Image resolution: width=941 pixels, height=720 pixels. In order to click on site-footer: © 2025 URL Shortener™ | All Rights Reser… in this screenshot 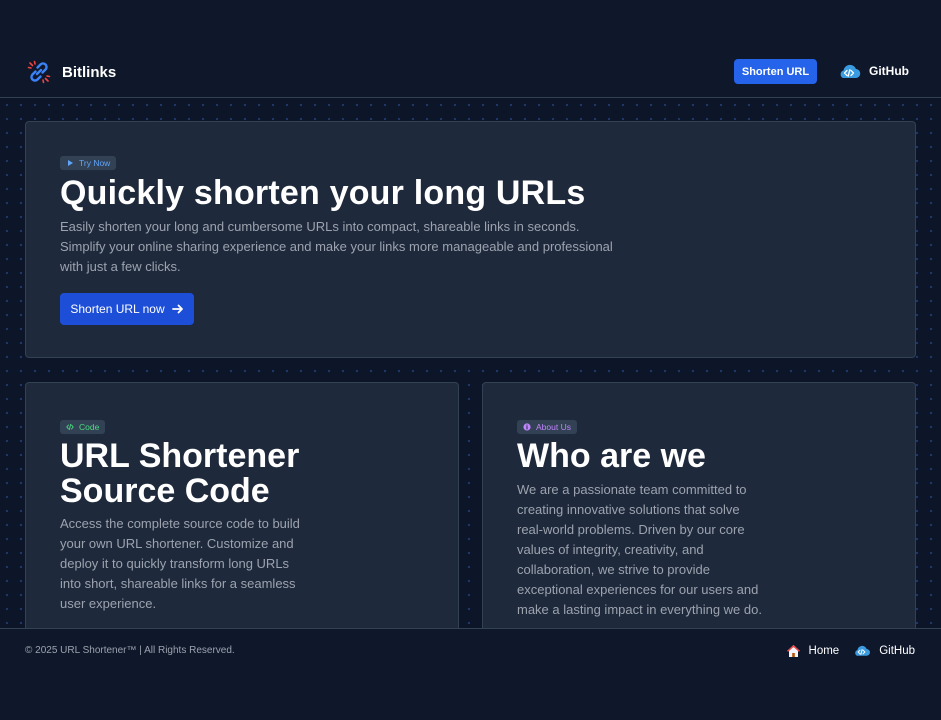, I will do `click(470, 674)`.